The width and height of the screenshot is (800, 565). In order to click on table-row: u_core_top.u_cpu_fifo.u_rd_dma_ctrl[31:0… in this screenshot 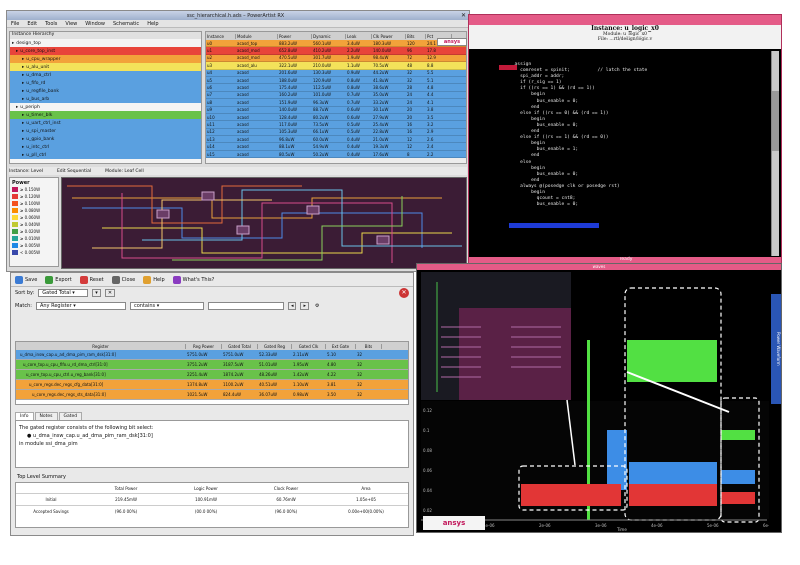, I will do `click(212, 365)`.